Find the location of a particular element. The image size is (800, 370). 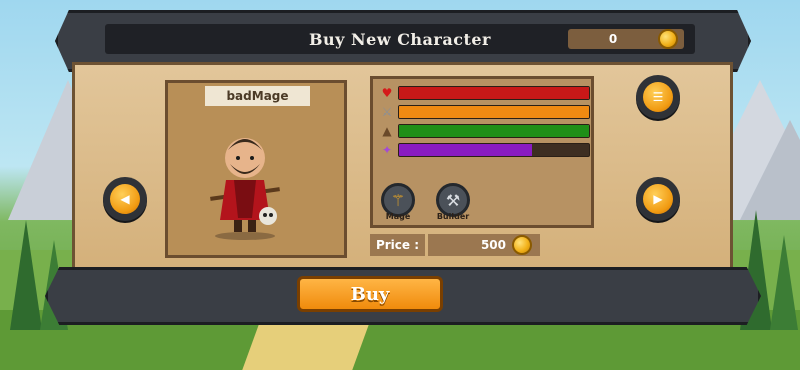

stat-magic: ✦ is located at coordinates (484, 150).